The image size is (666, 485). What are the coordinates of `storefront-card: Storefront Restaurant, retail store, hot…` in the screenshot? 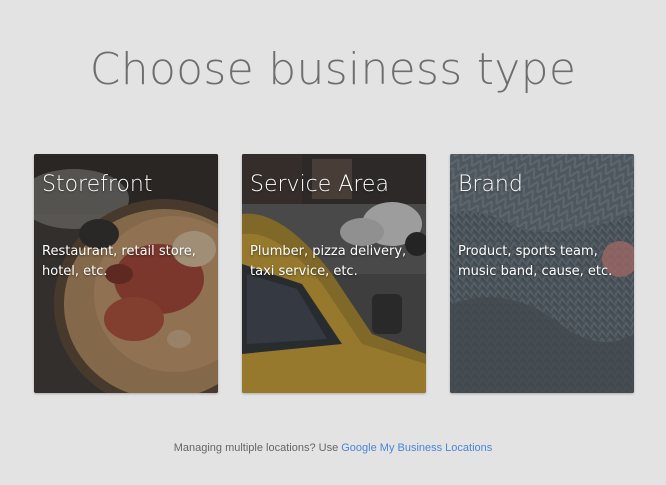 It's located at (126, 273).